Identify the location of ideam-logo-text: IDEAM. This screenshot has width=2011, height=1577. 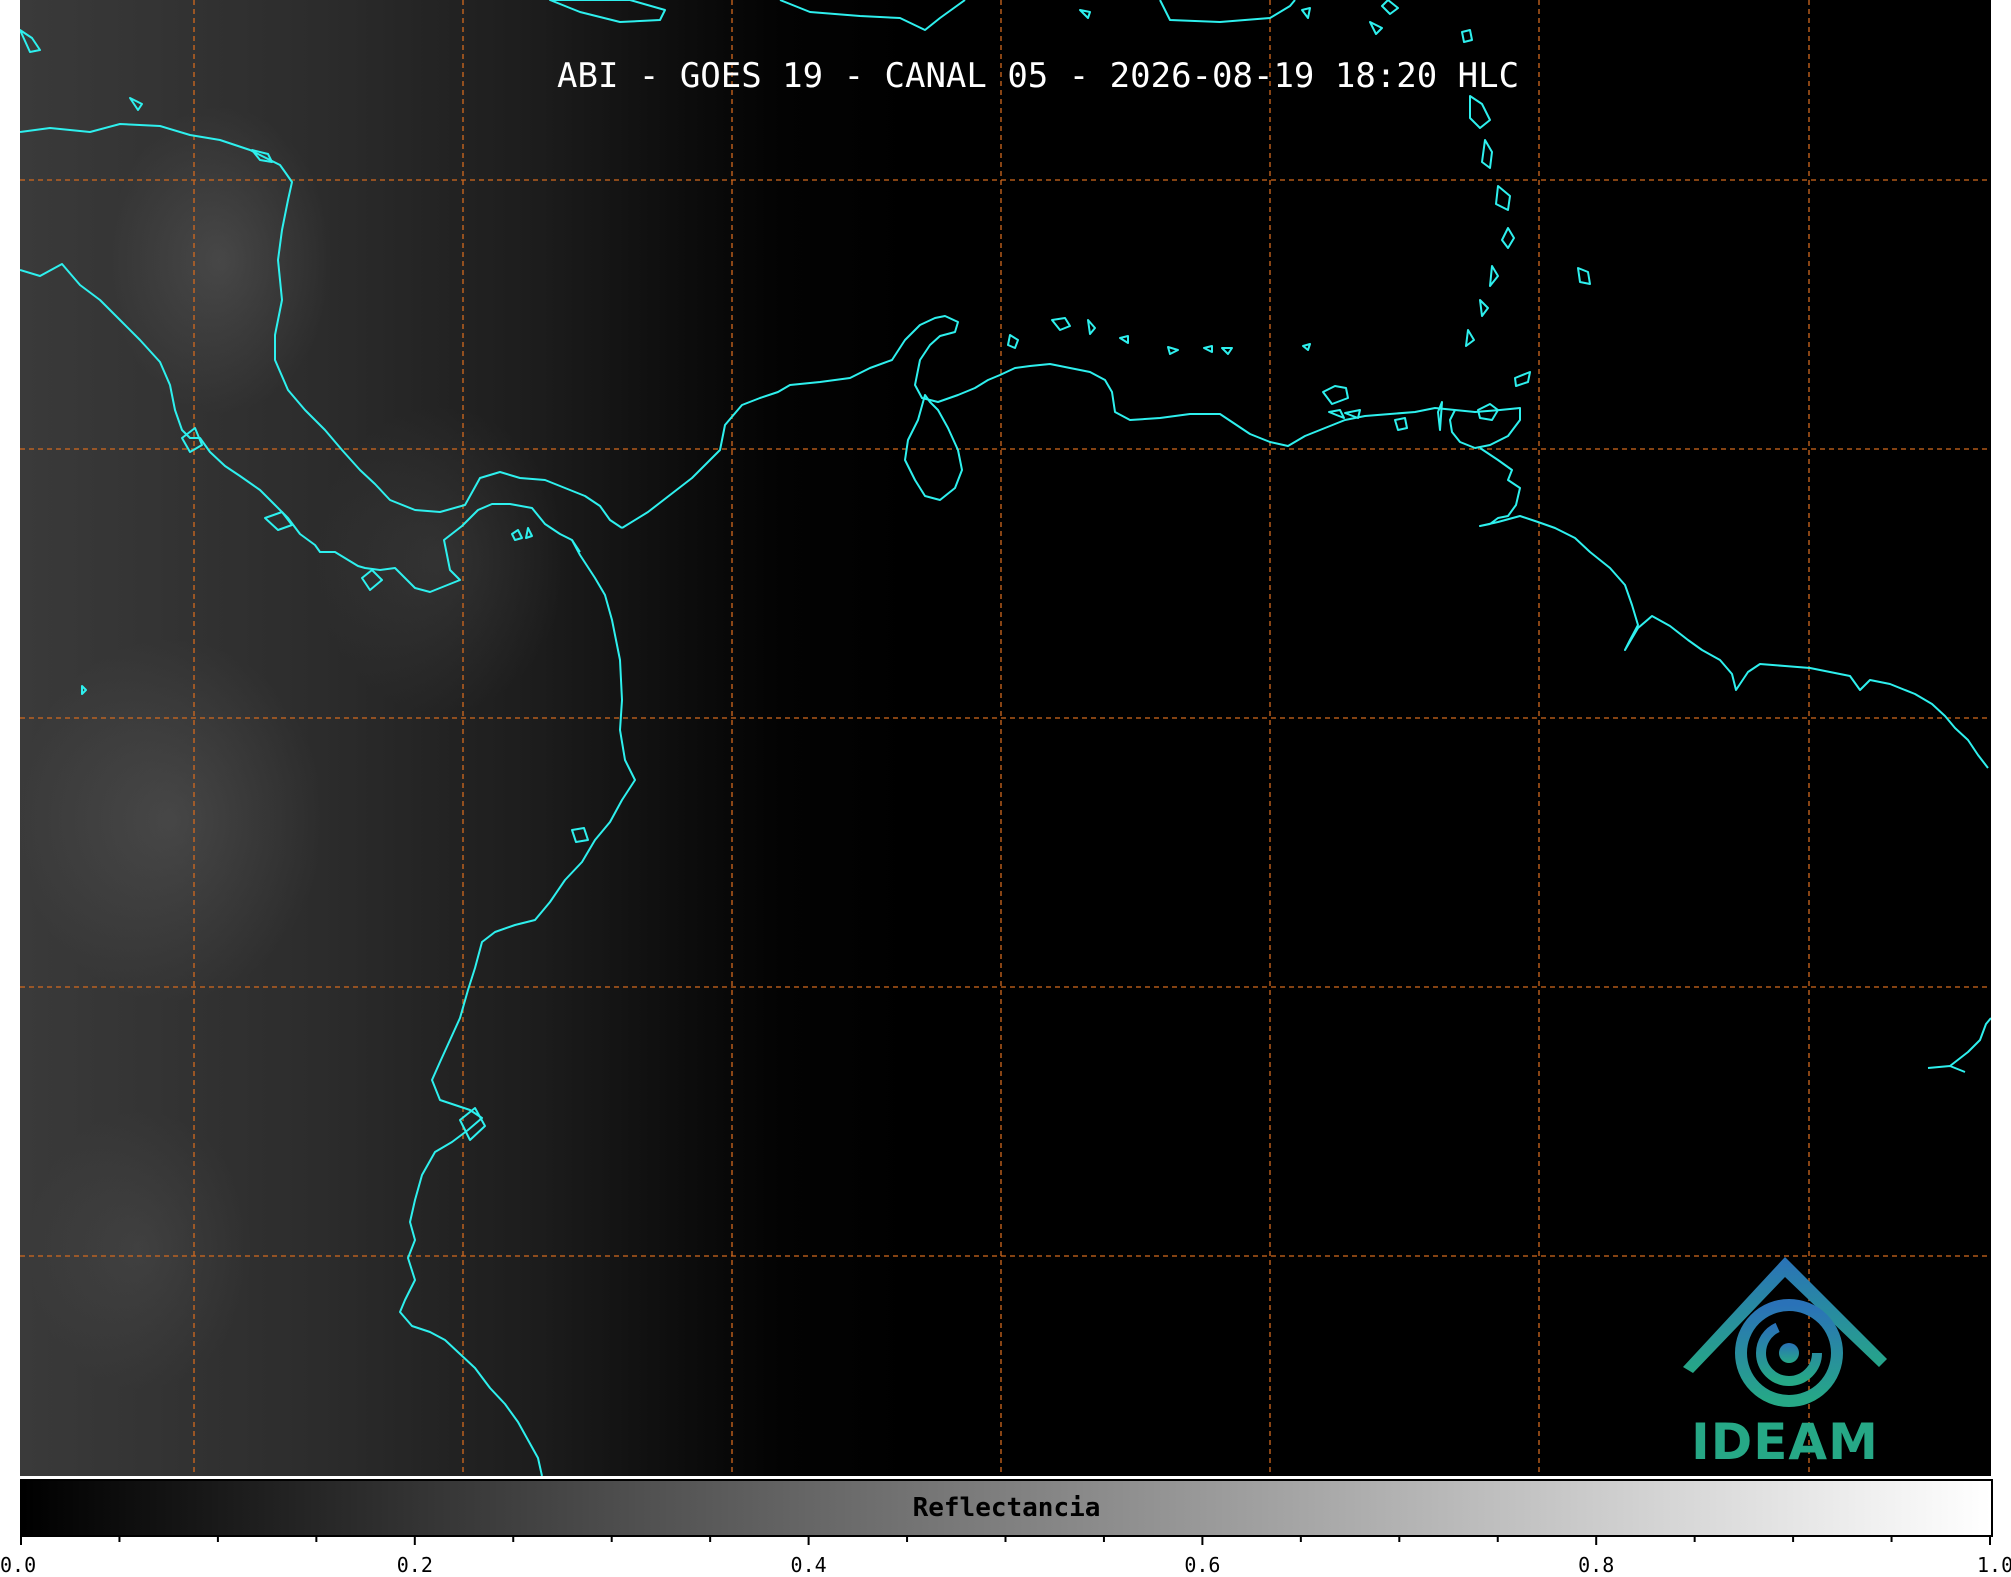
(1785, 1442).